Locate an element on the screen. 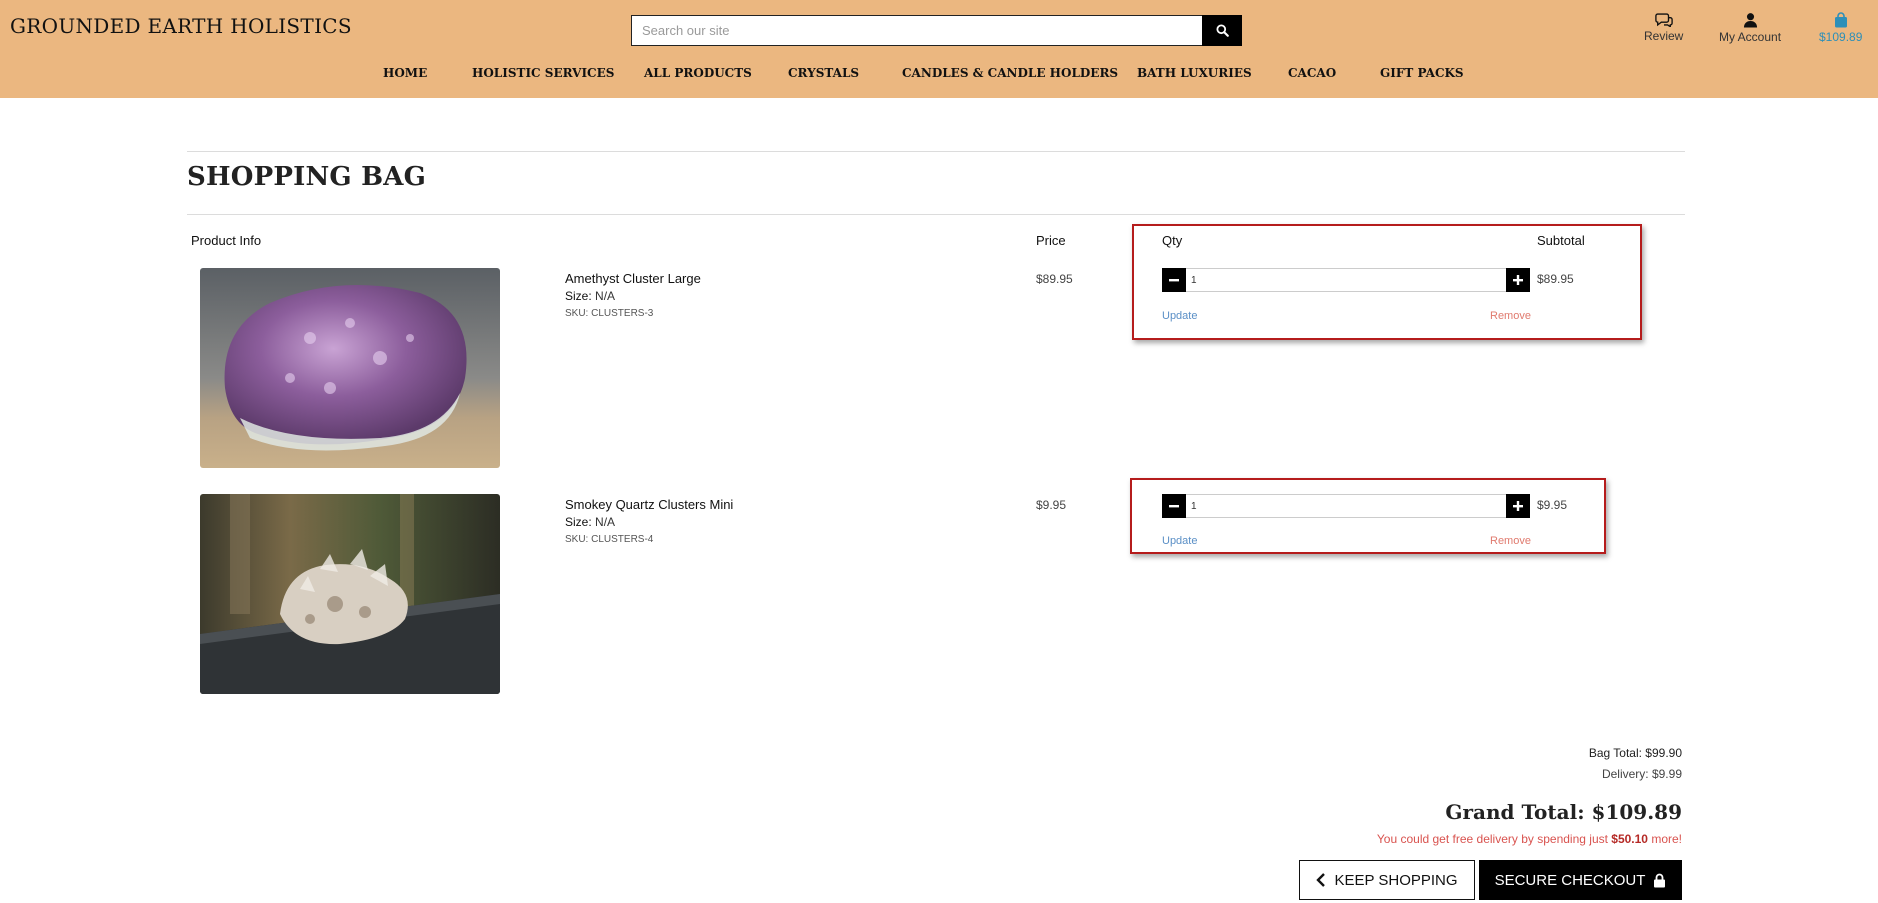 The width and height of the screenshot is (1878, 903). nav-item-holistic-services: HOLISTIC SERVICES is located at coordinates (543, 73).